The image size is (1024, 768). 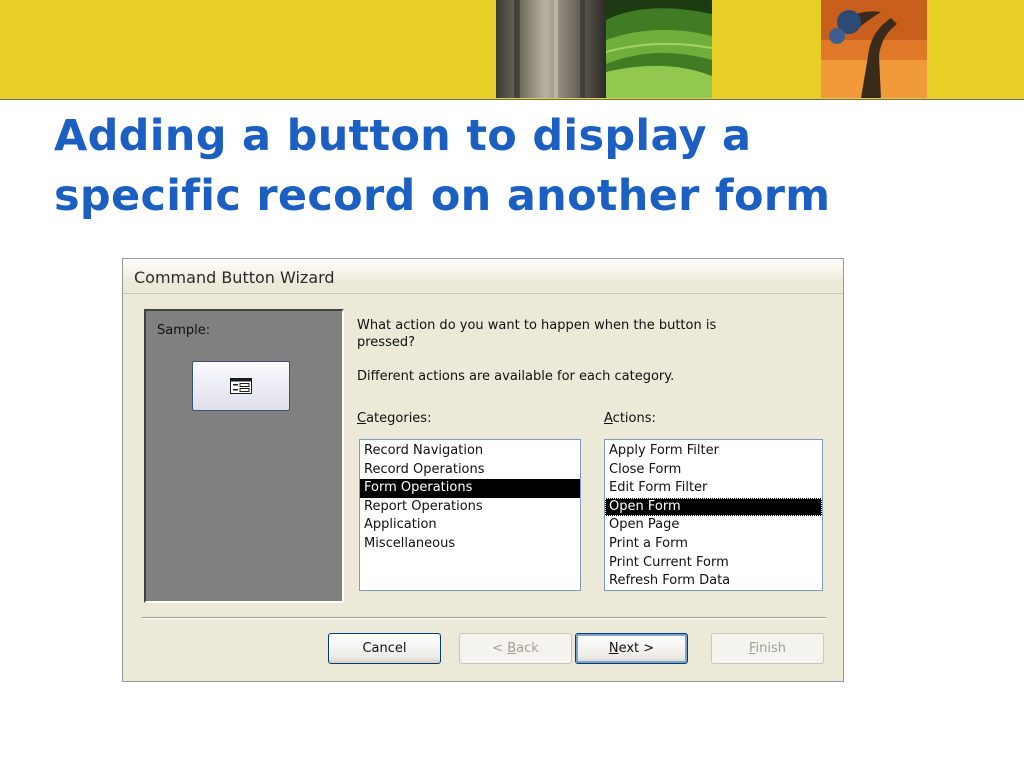 What do you see at coordinates (470, 488) in the screenshot?
I see `category-list-item: Form Operations` at bounding box center [470, 488].